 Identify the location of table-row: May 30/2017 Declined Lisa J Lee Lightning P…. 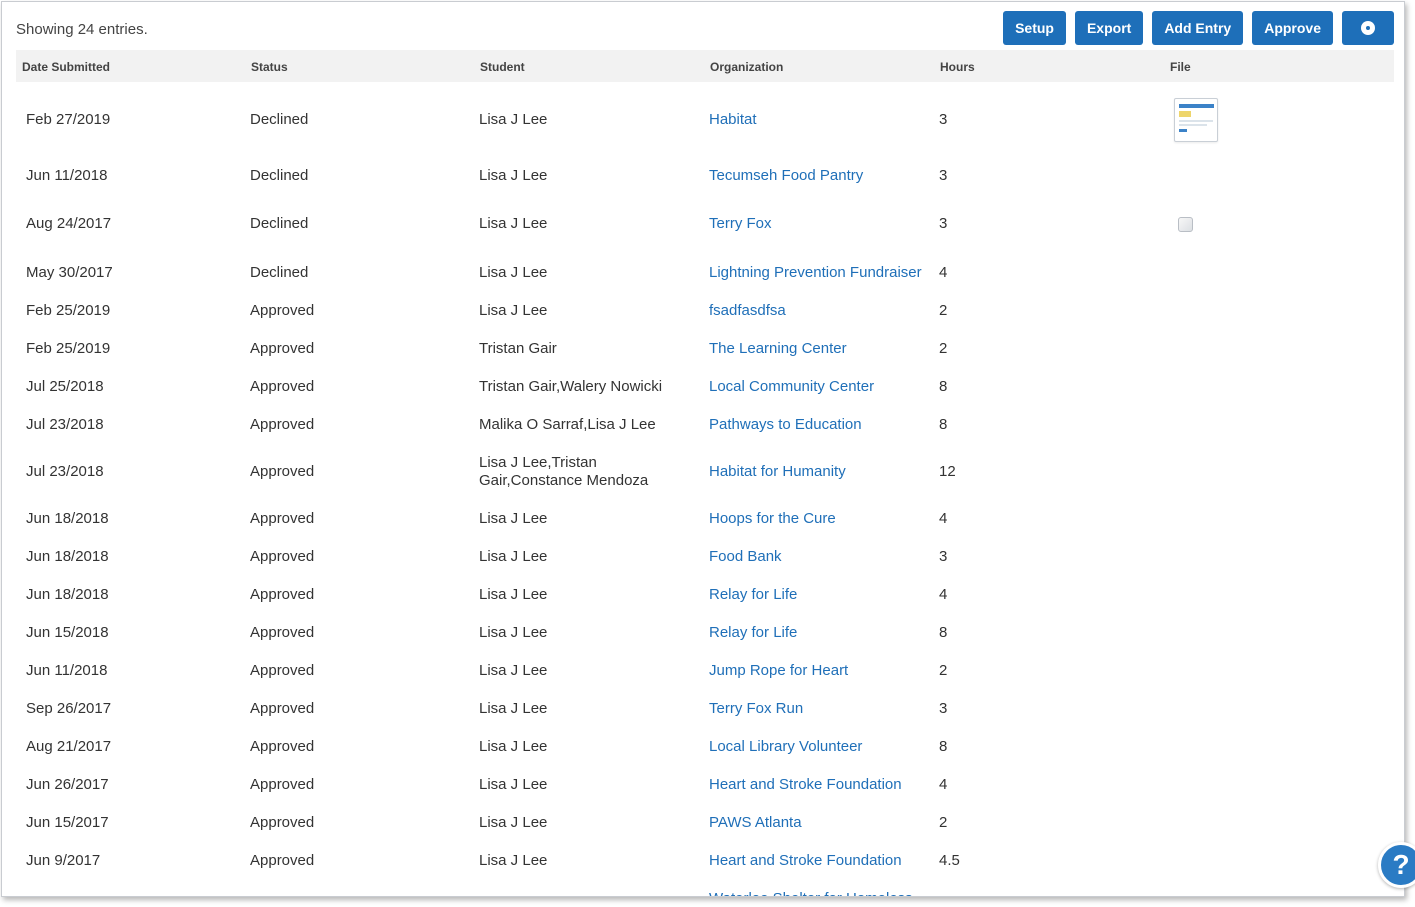
(705, 273).